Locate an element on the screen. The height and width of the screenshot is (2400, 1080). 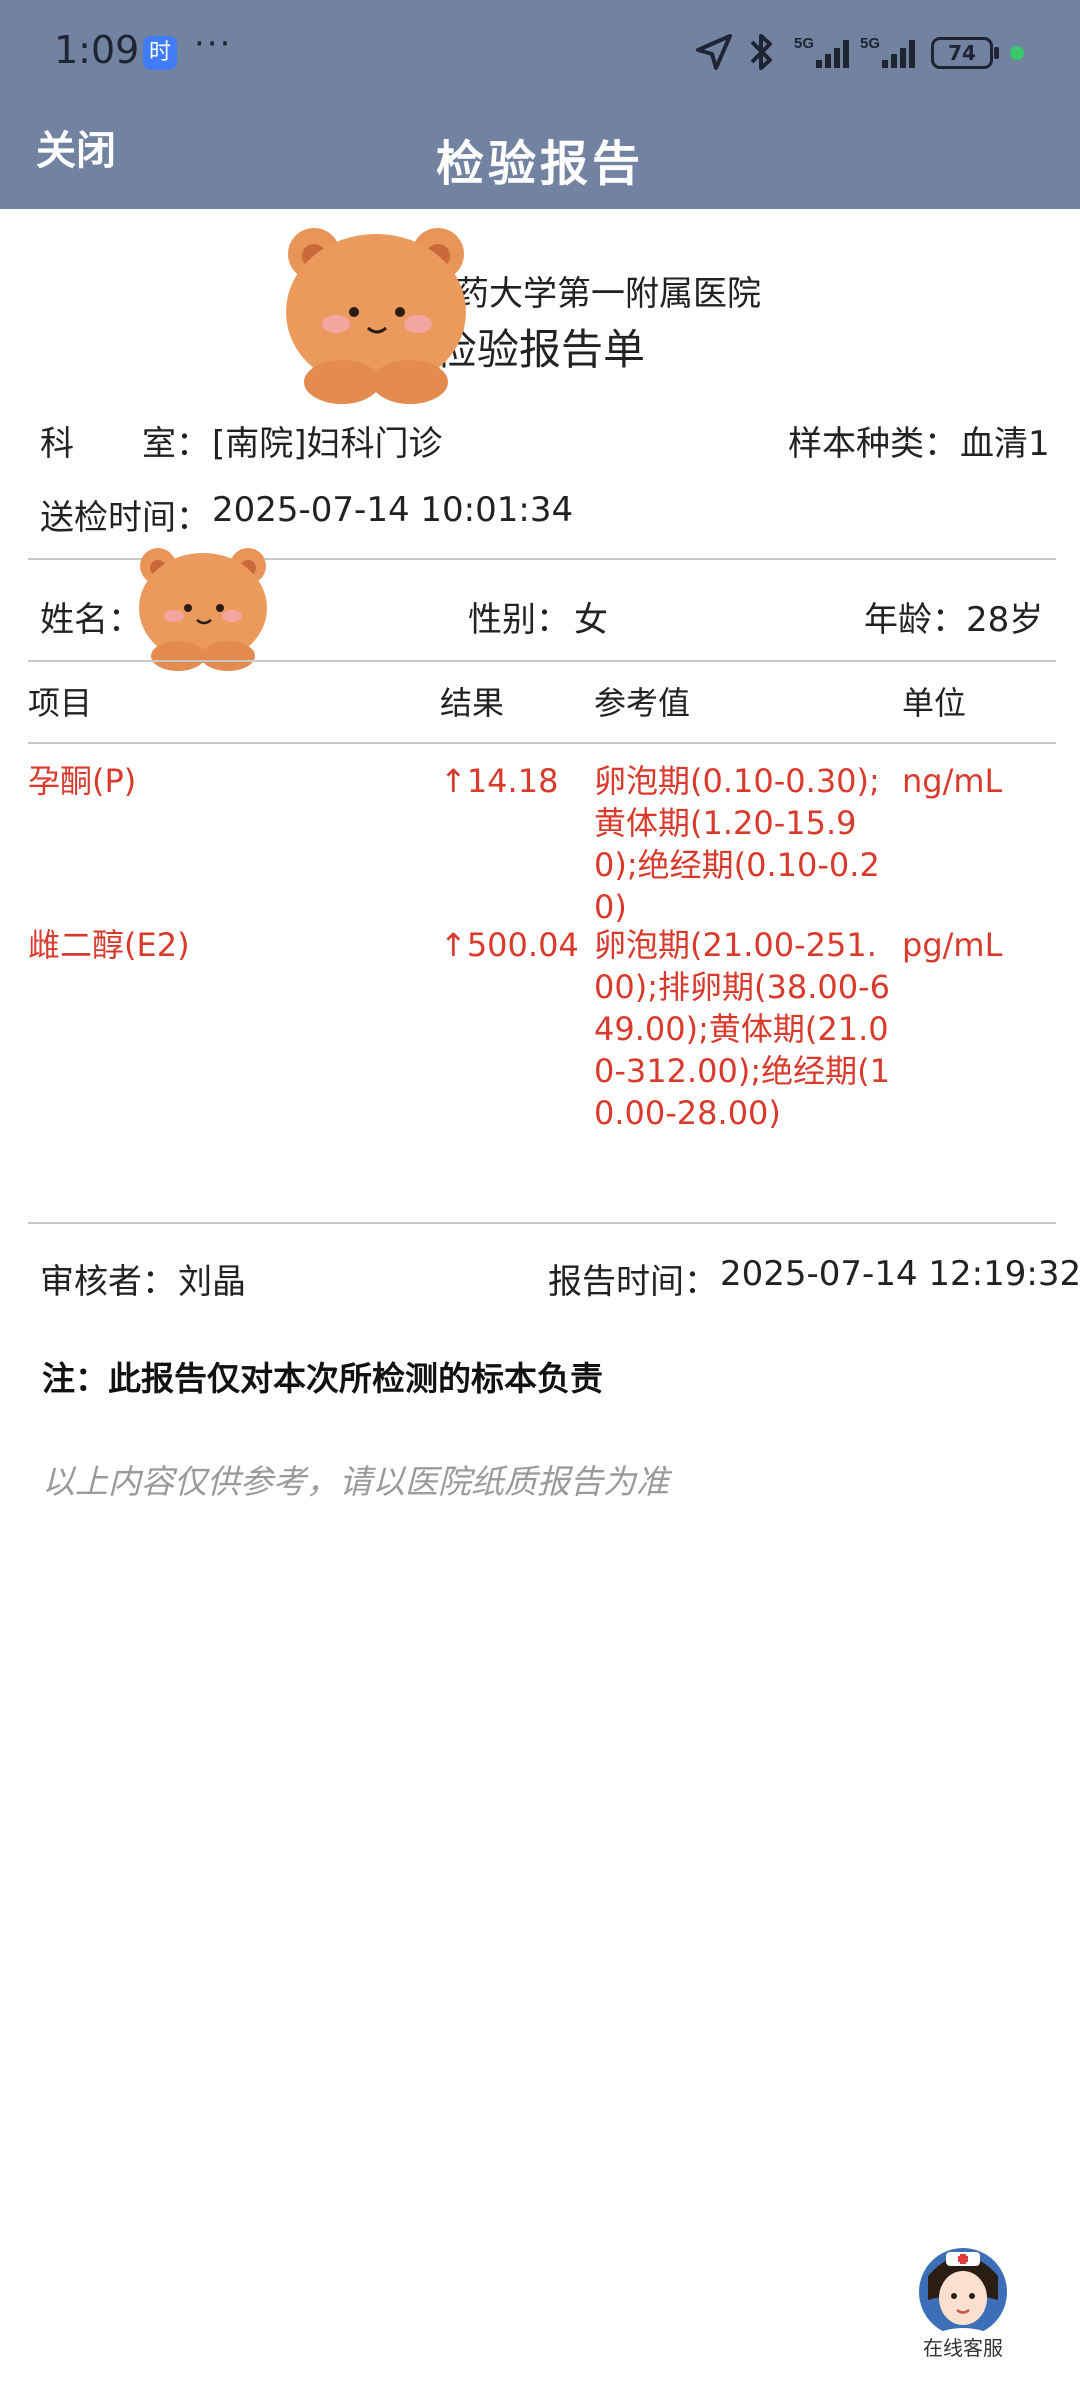
hospital-name: 天津中医药大学第一附属医院 is located at coordinates (540, 294).